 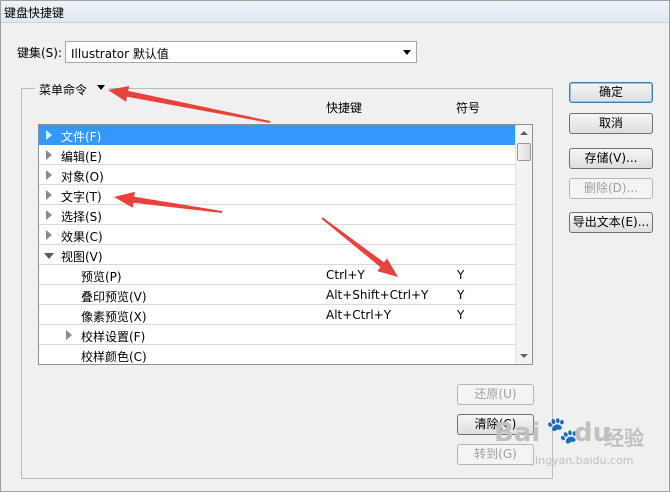 What do you see at coordinates (583, 460) in the screenshot?
I see `watermark-url: jingyan.baidu.com` at bounding box center [583, 460].